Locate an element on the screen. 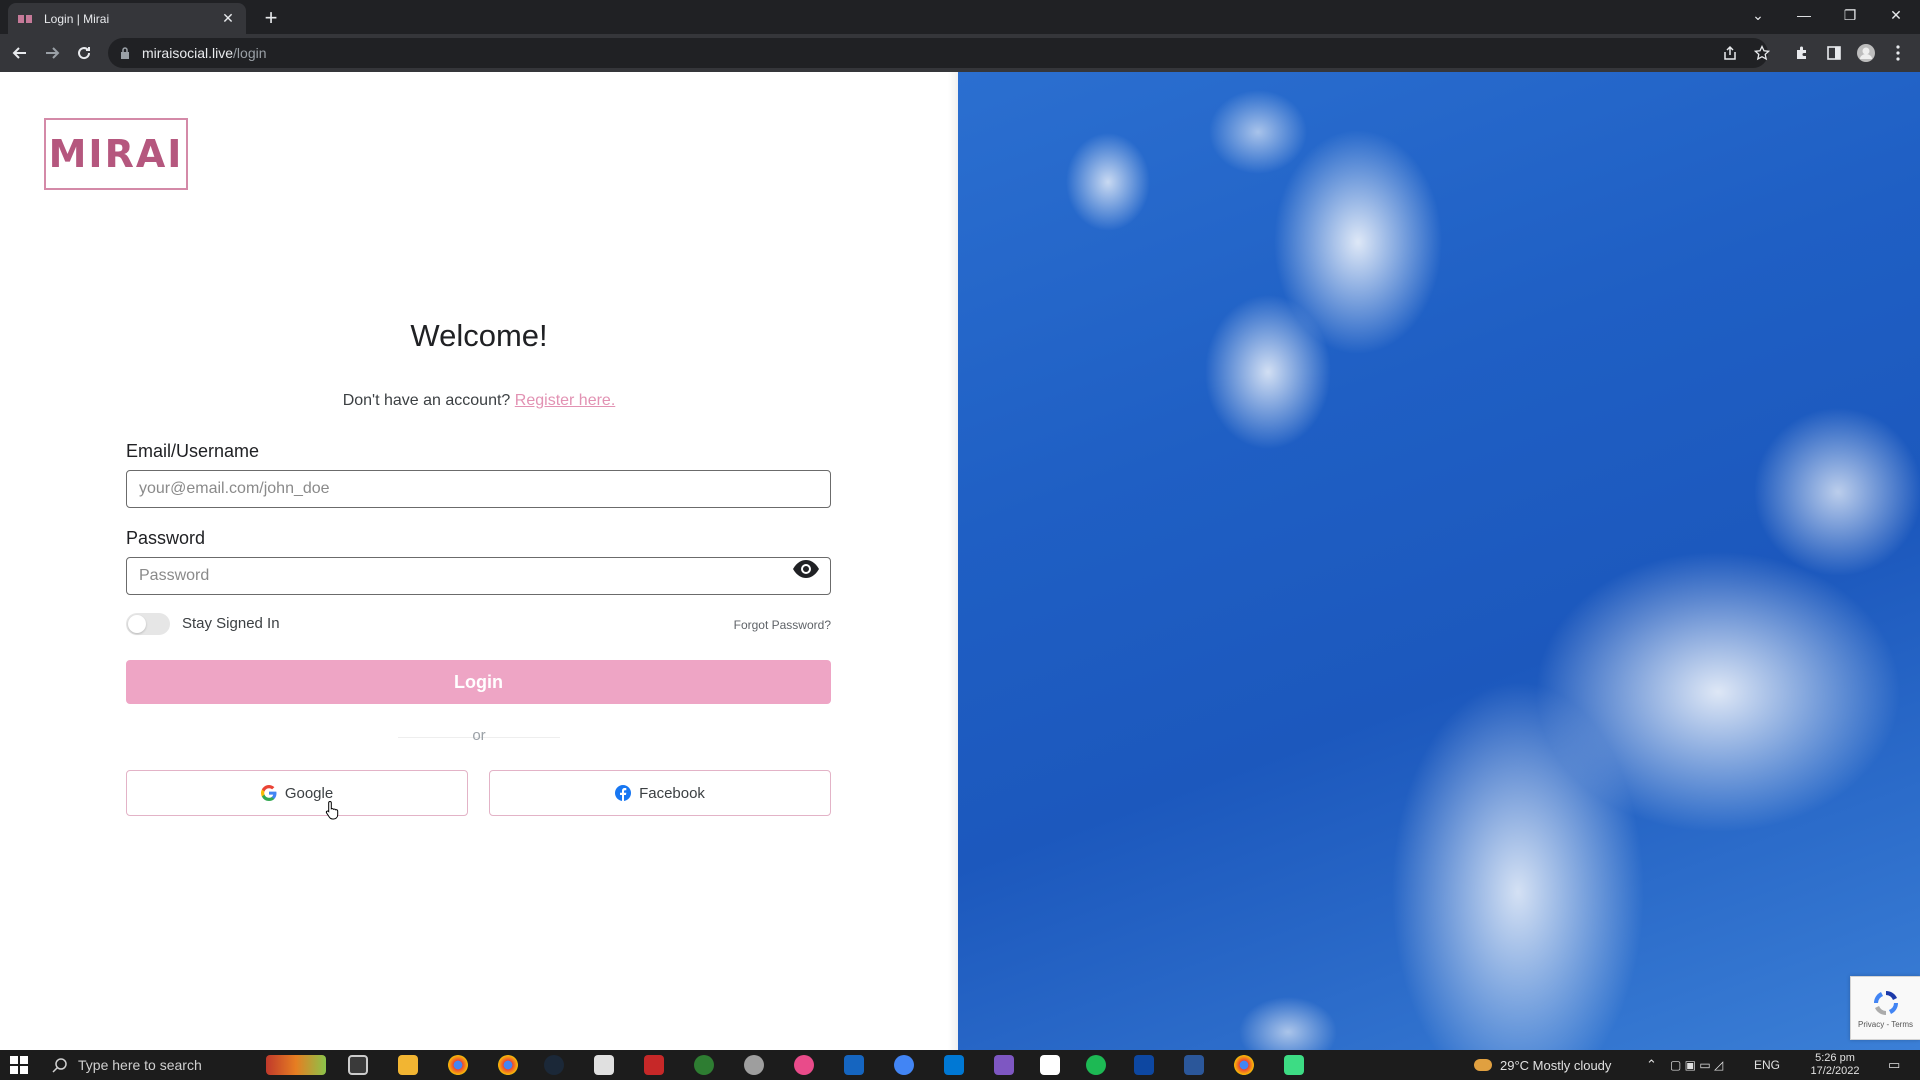 The height and width of the screenshot is (1080, 1920). forward-button is located at coordinates (52, 53).